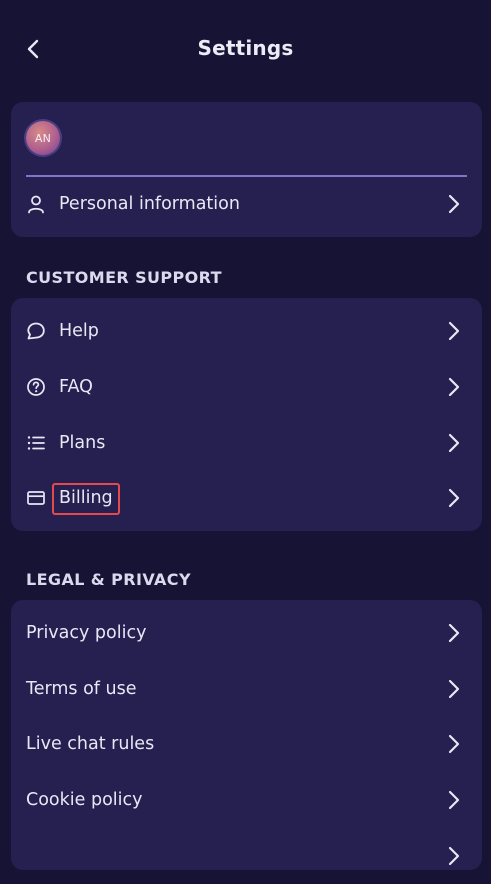  What do you see at coordinates (246, 204) in the screenshot?
I see `personal-information-row: Personal information` at bounding box center [246, 204].